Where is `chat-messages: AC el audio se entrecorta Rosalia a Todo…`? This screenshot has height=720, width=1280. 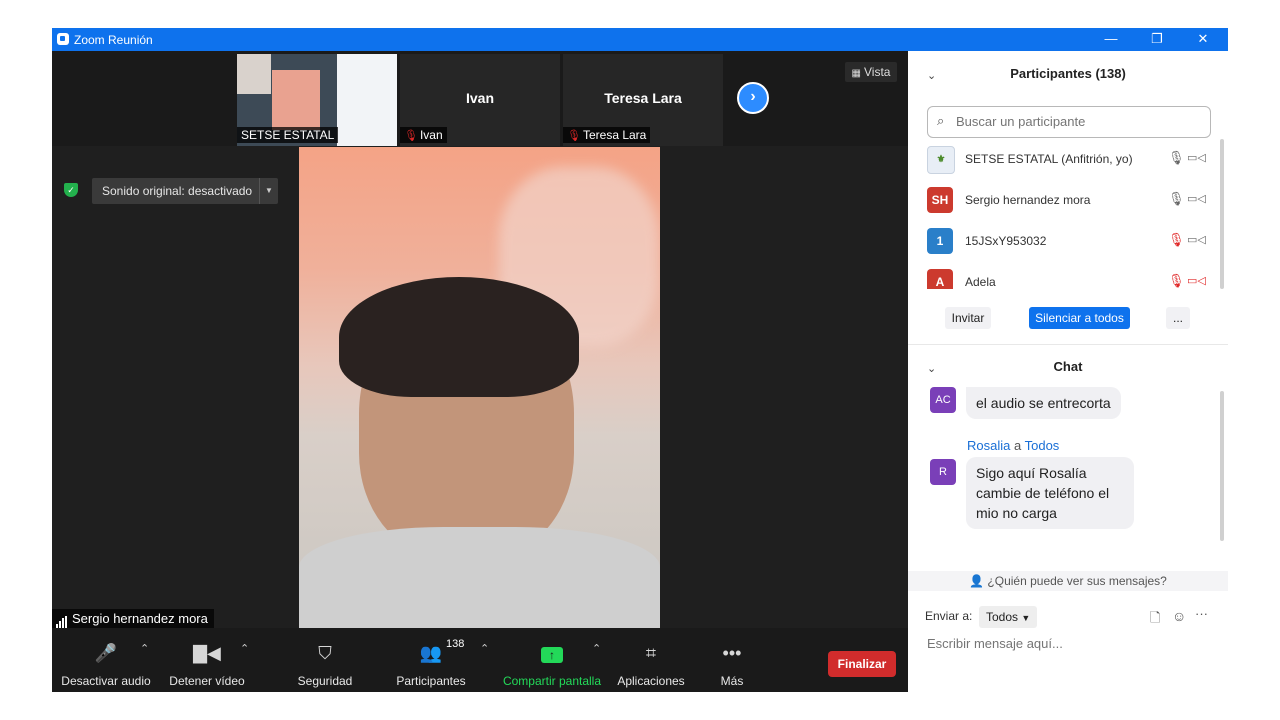 chat-messages: AC el audio se entrecorta Rosalia a Todo… is located at coordinates (1068, 467).